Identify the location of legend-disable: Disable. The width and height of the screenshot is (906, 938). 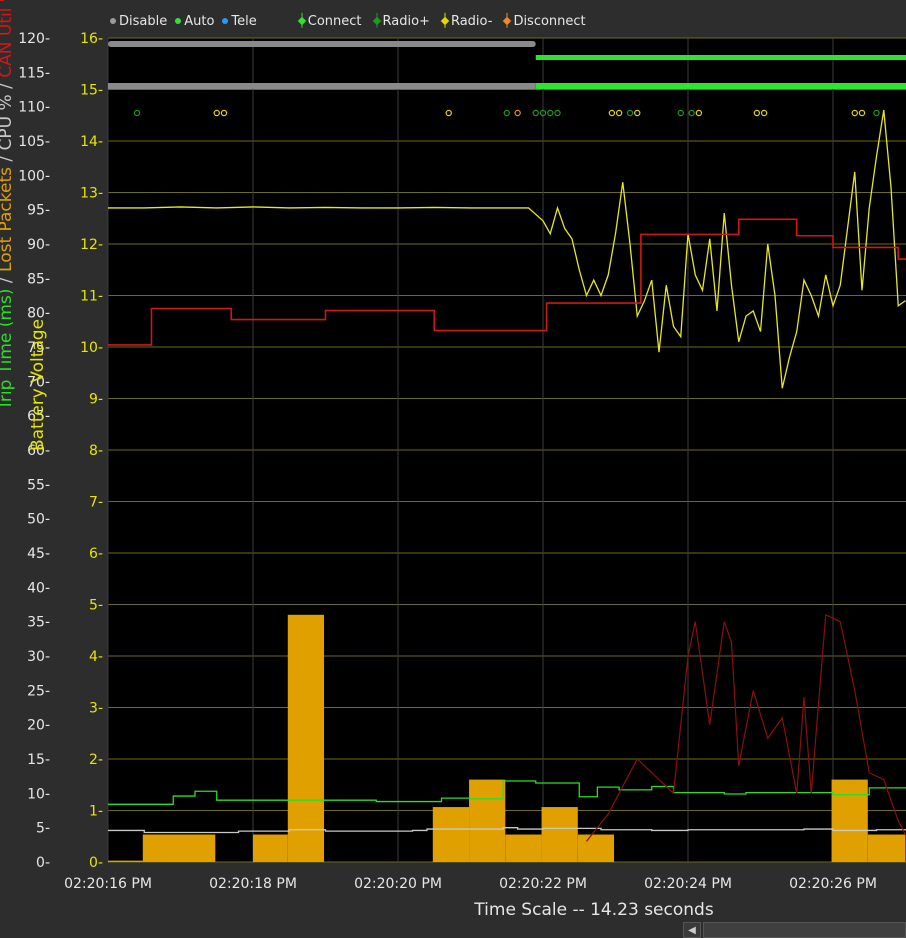
(138, 21).